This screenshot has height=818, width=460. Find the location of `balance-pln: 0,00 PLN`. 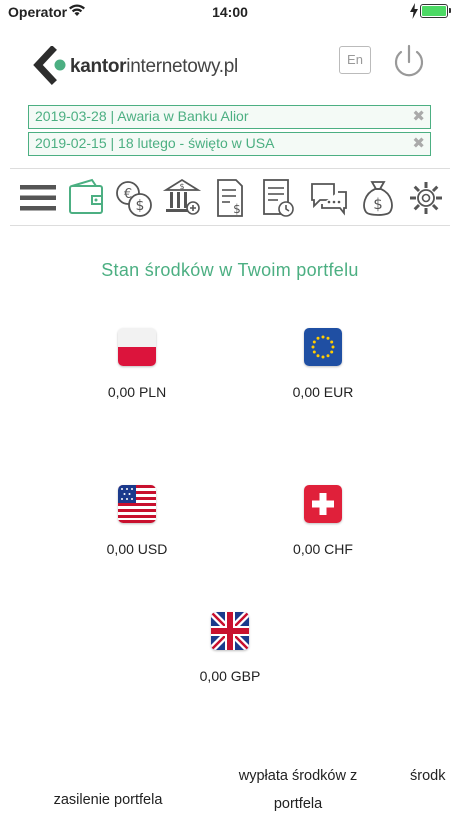

balance-pln: 0,00 PLN is located at coordinates (137, 364).